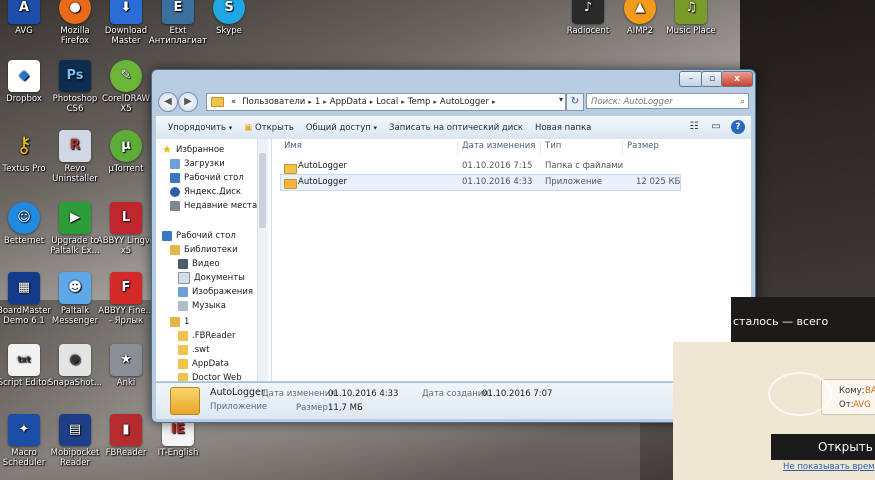 Image resolution: width=875 pixels, height=480 pixels. What do you see at coordinates (126, 453) in the screenshot?
I see `desktop-icon-label: FBReader` at bounding box center [126, 453].